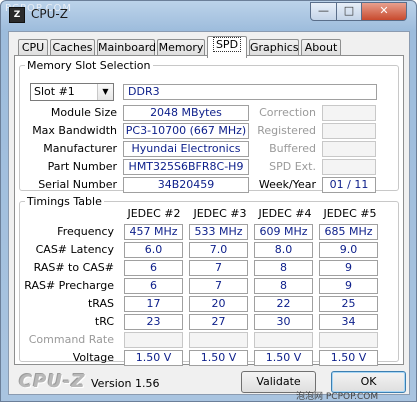 The width and height of the screenshot is (417, 402). What do you see at coordinates (208, 15) in the screenshot?
I see `title-bar: PCPOP.COM Z CPU-Z — □ ✕` at bounding box center [208, 15].